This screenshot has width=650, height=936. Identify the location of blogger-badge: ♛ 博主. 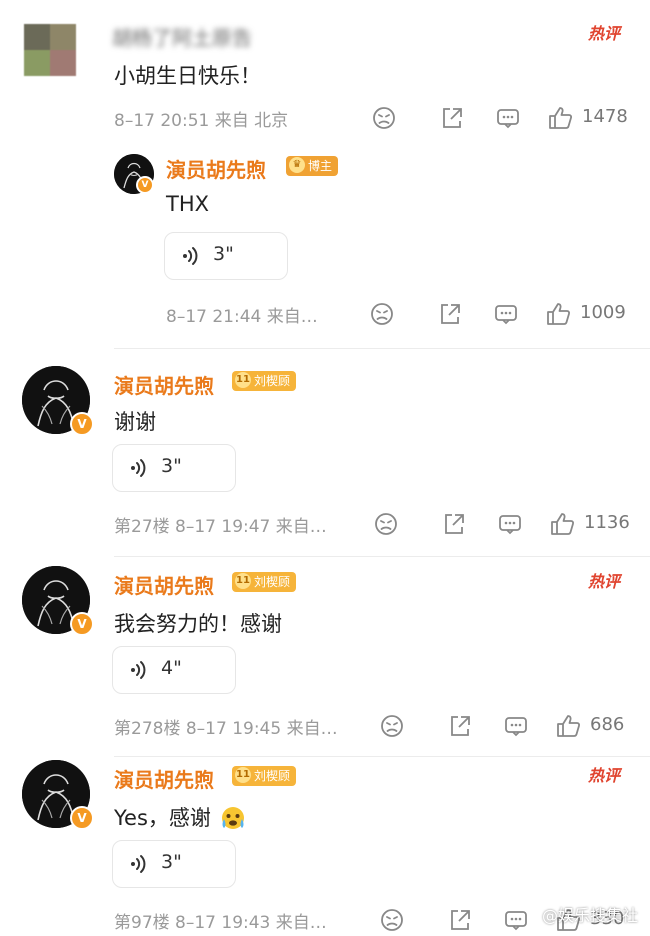
(312, 166).